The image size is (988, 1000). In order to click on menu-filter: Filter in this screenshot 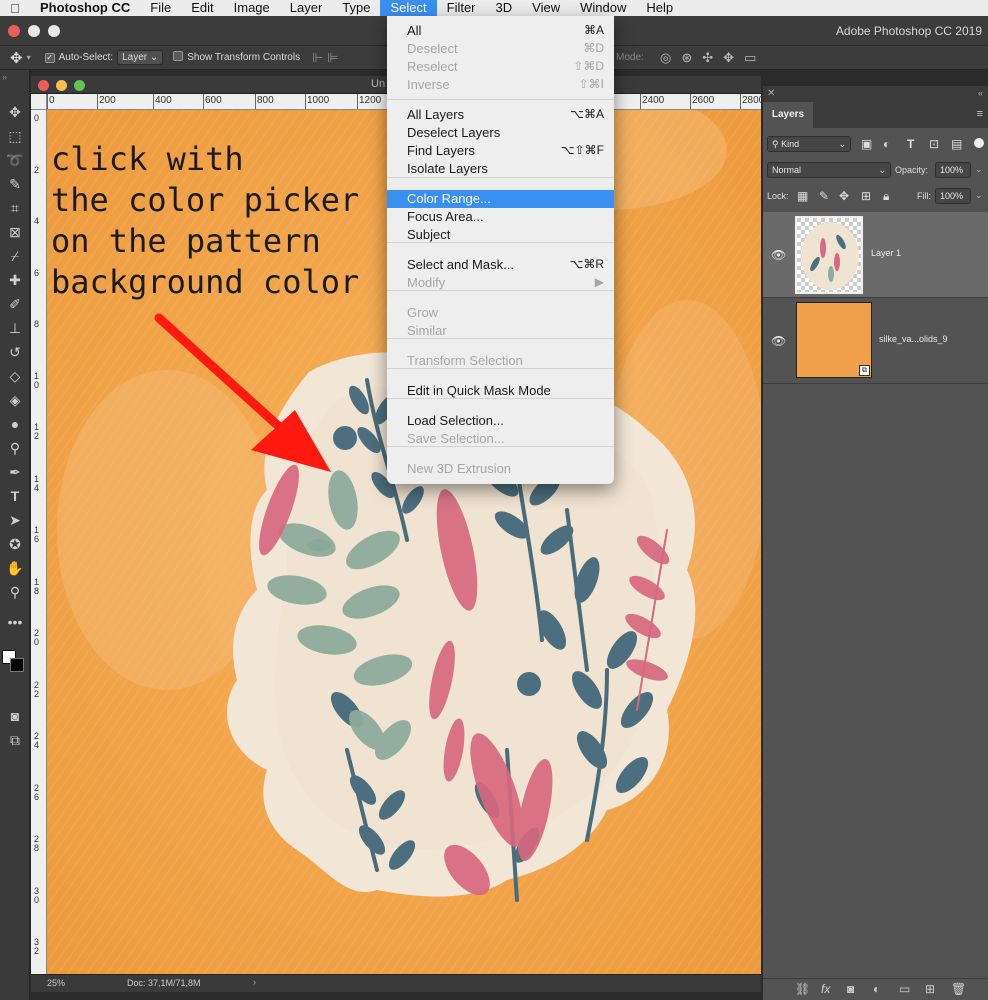, I will do `click(461, 8)`.